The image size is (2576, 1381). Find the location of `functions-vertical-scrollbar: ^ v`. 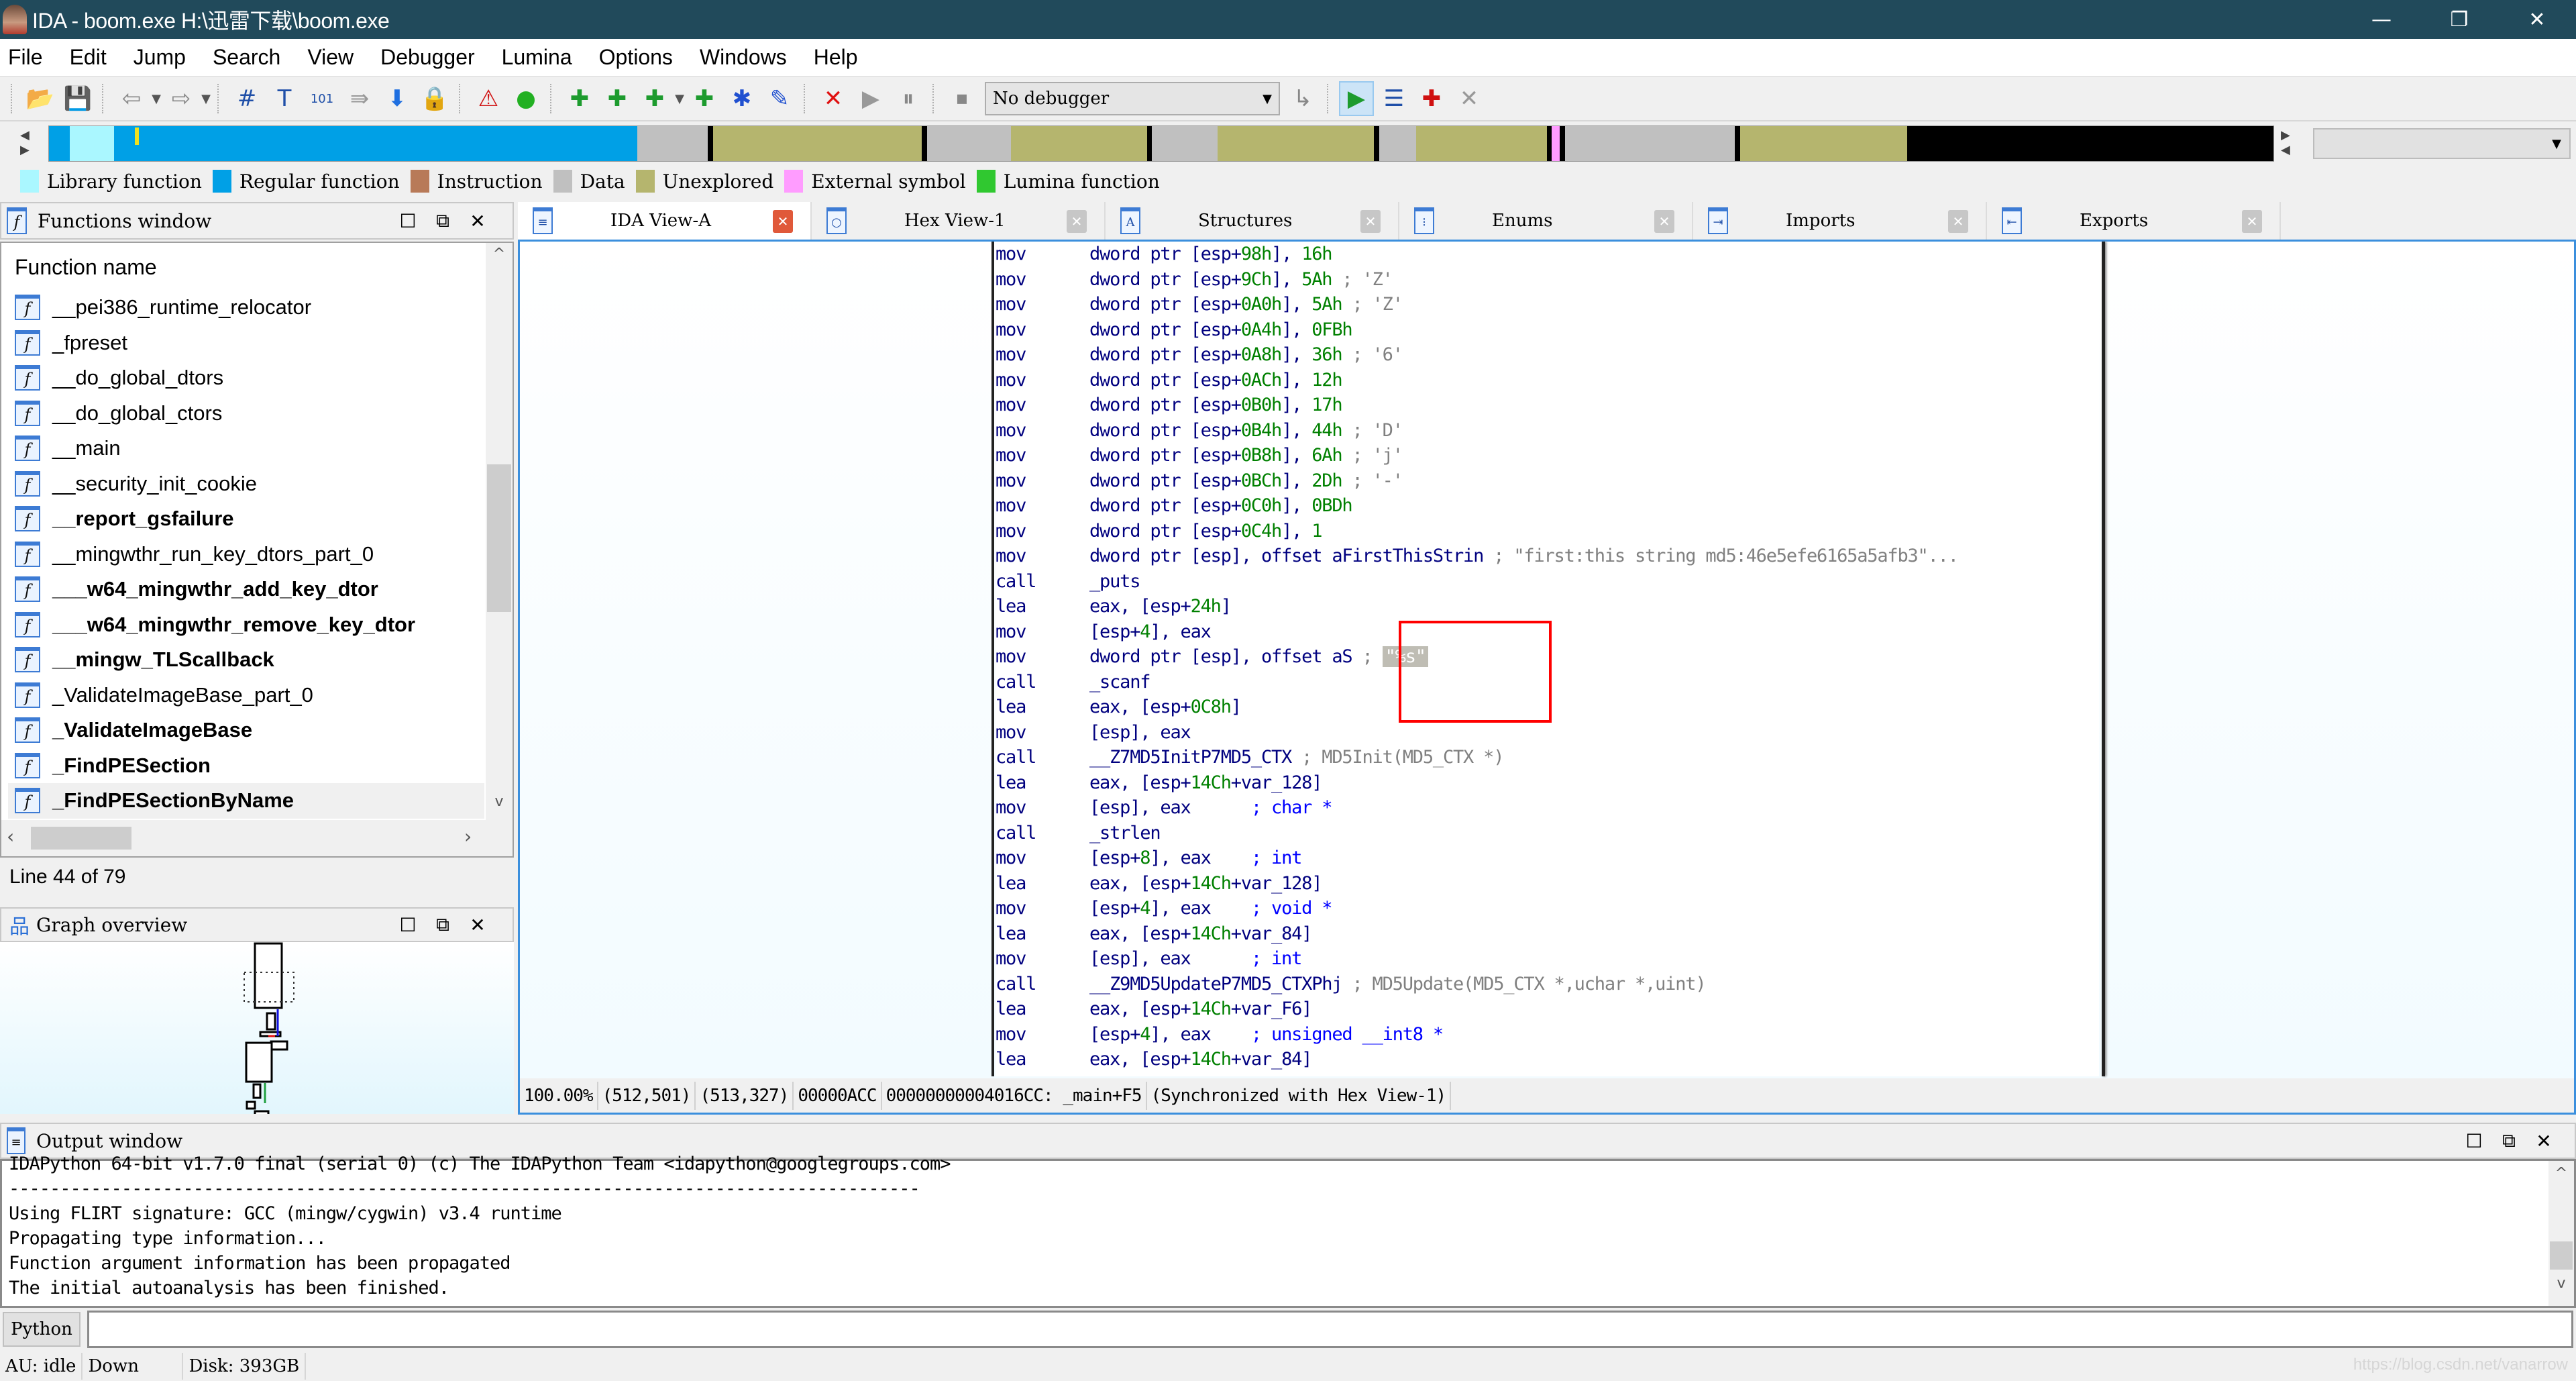

functions-vertical-scrollbar: ^ v is located at coordinates (499, 531).